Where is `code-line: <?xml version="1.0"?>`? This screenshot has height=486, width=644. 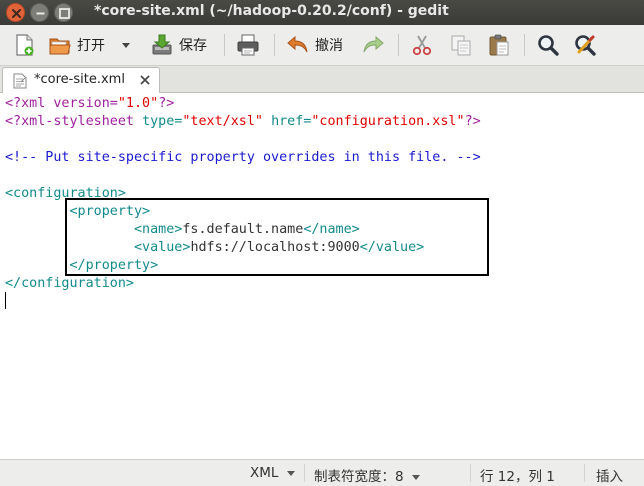 code-line: <?xml version="1.0"?> is located at coordinates (89, 104).